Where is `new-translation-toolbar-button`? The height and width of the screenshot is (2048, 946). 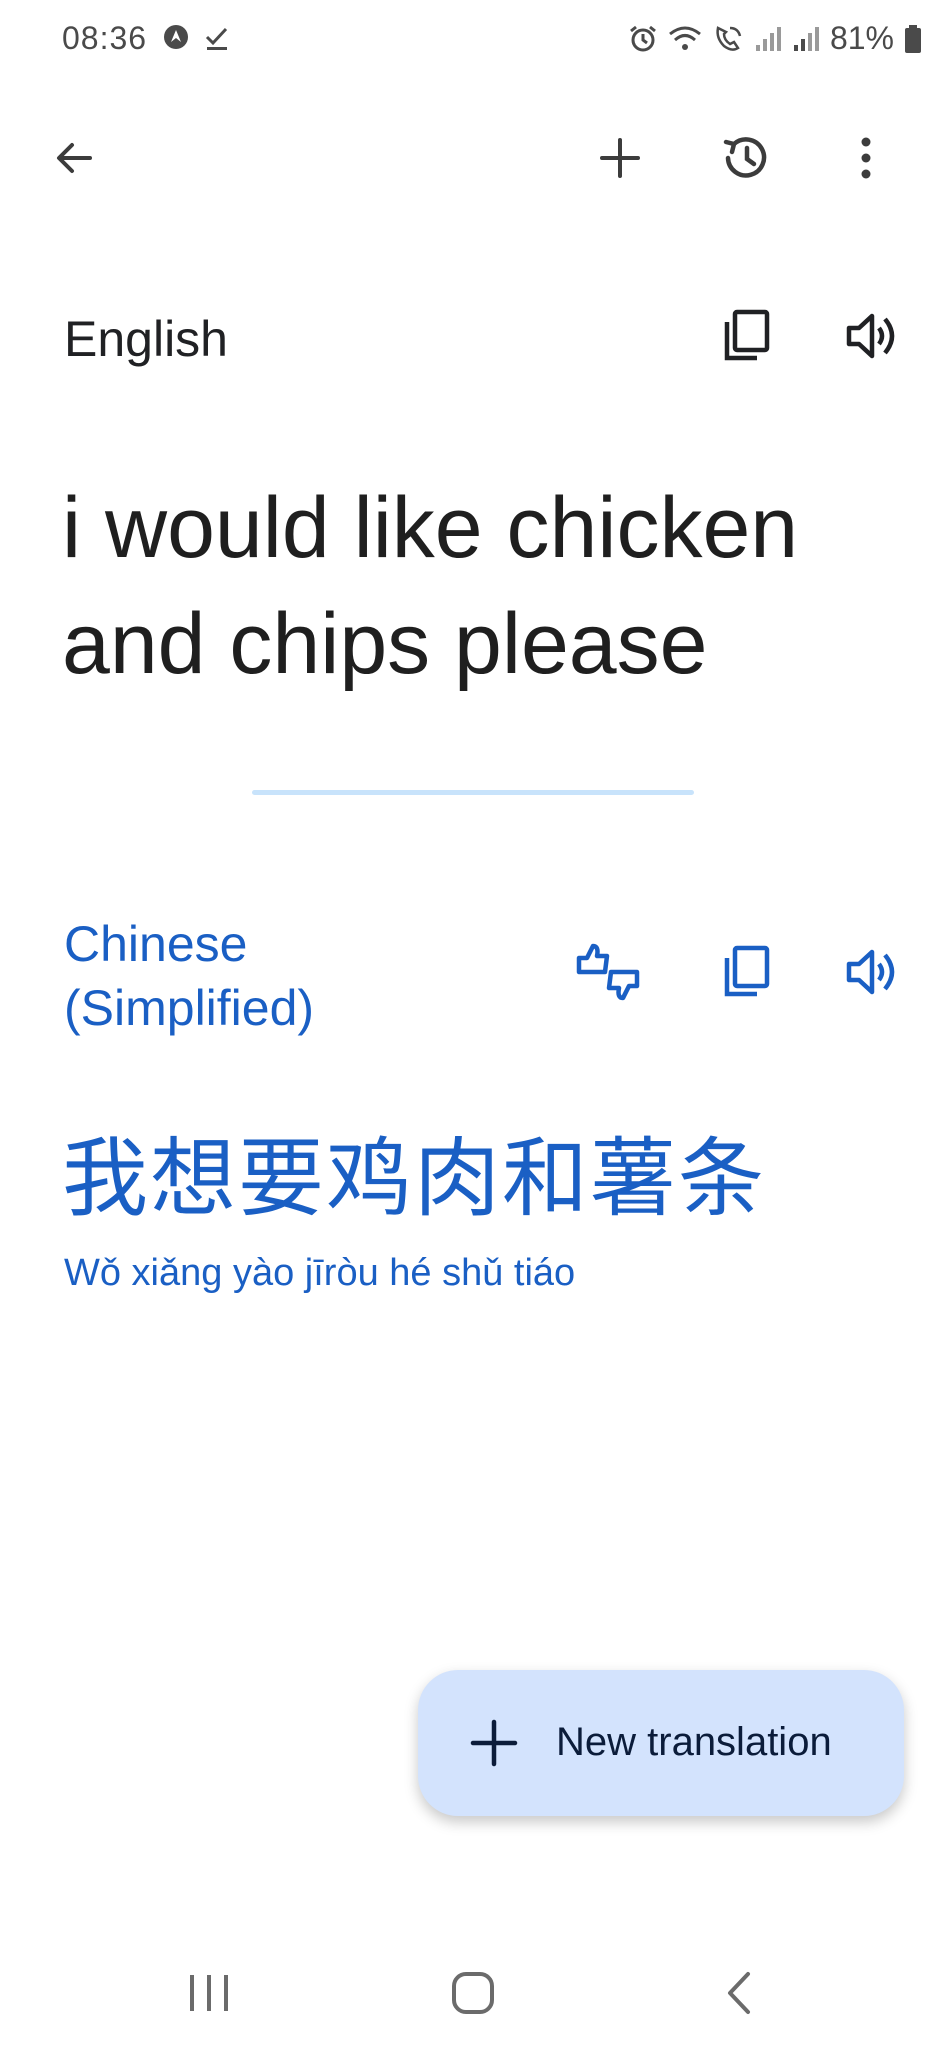 new-translation-toolbar-button is located at coordinates (620, 160).